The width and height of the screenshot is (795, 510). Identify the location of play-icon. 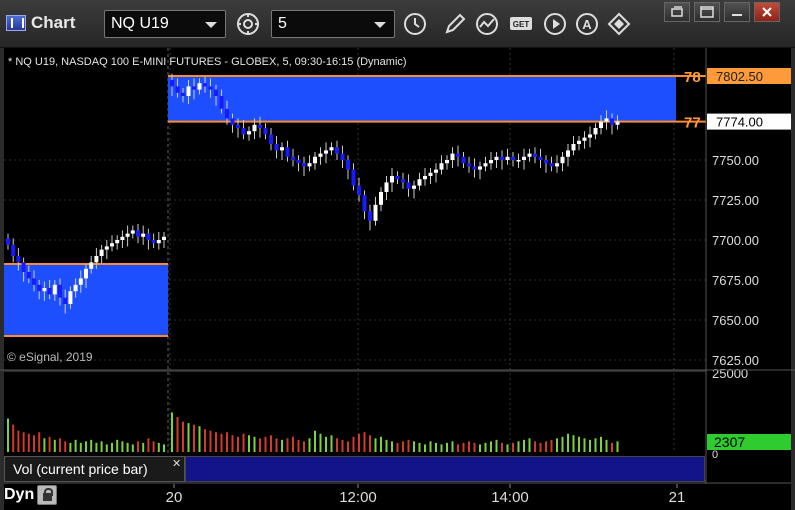
(555, 24).